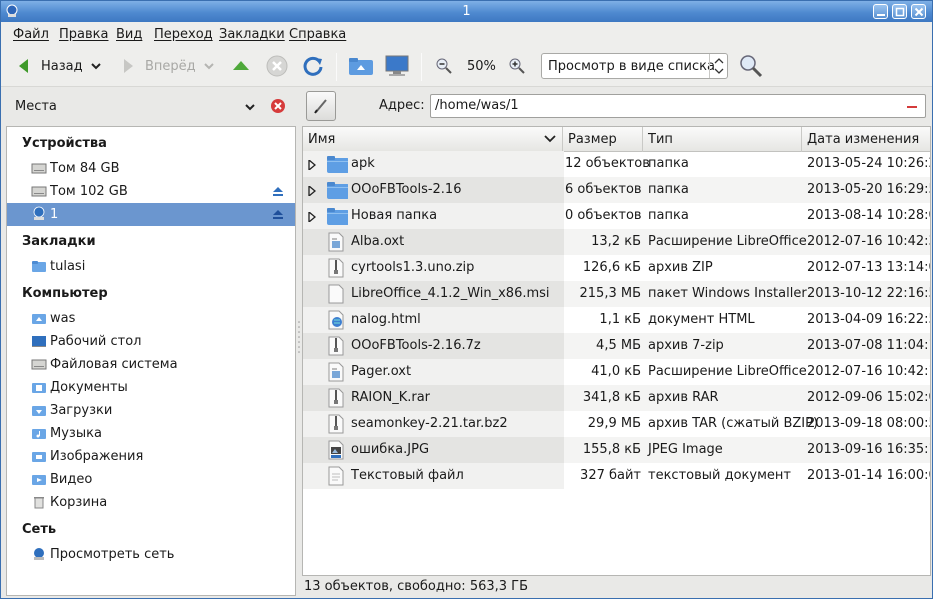 This screenshot has height=599, width=933. I want to click on address-value: /home/was/1, so click(477, 105).